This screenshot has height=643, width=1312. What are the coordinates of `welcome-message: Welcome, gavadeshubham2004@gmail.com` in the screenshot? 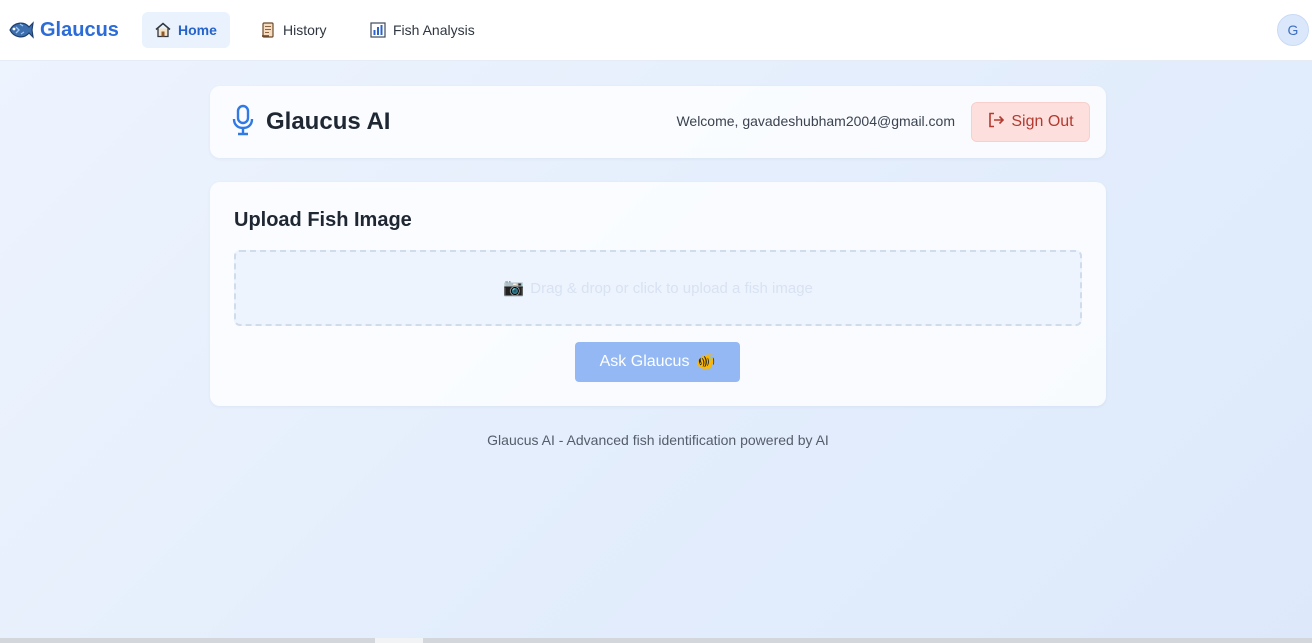 It's located at (815, 121).